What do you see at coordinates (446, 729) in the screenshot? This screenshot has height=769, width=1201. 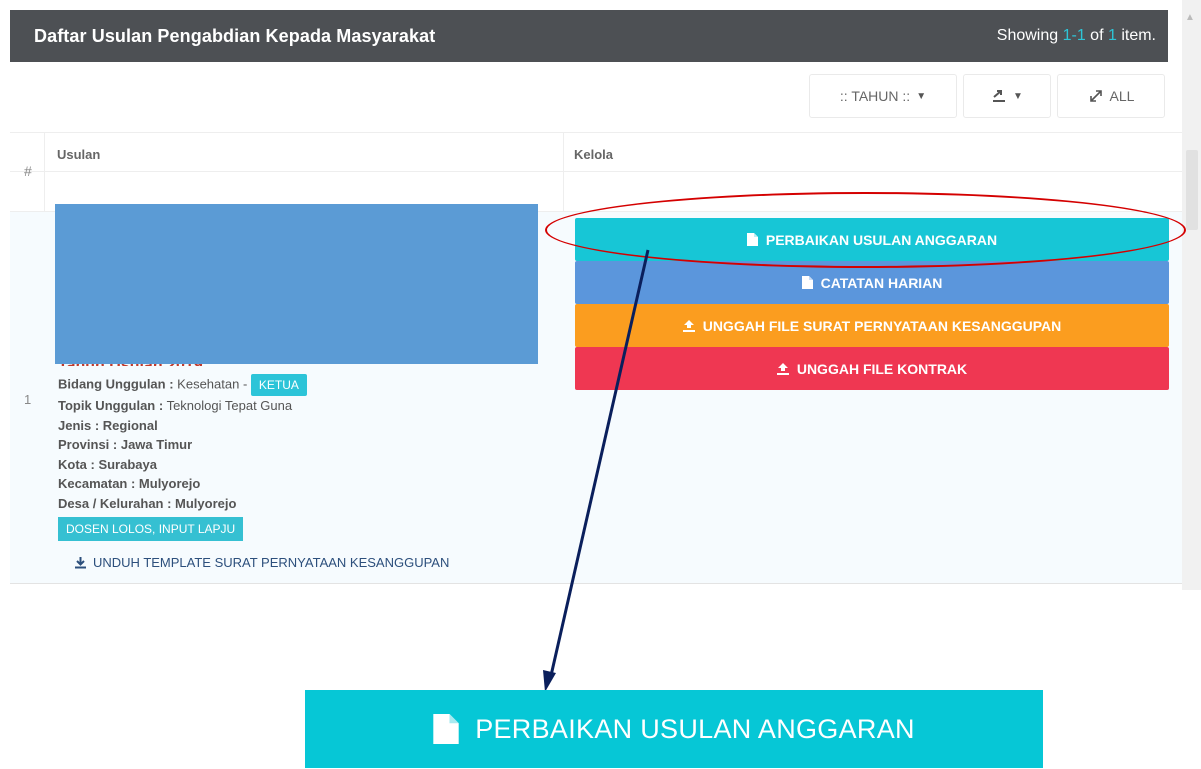 I see `file-icon` at bounding box center [446, 729].